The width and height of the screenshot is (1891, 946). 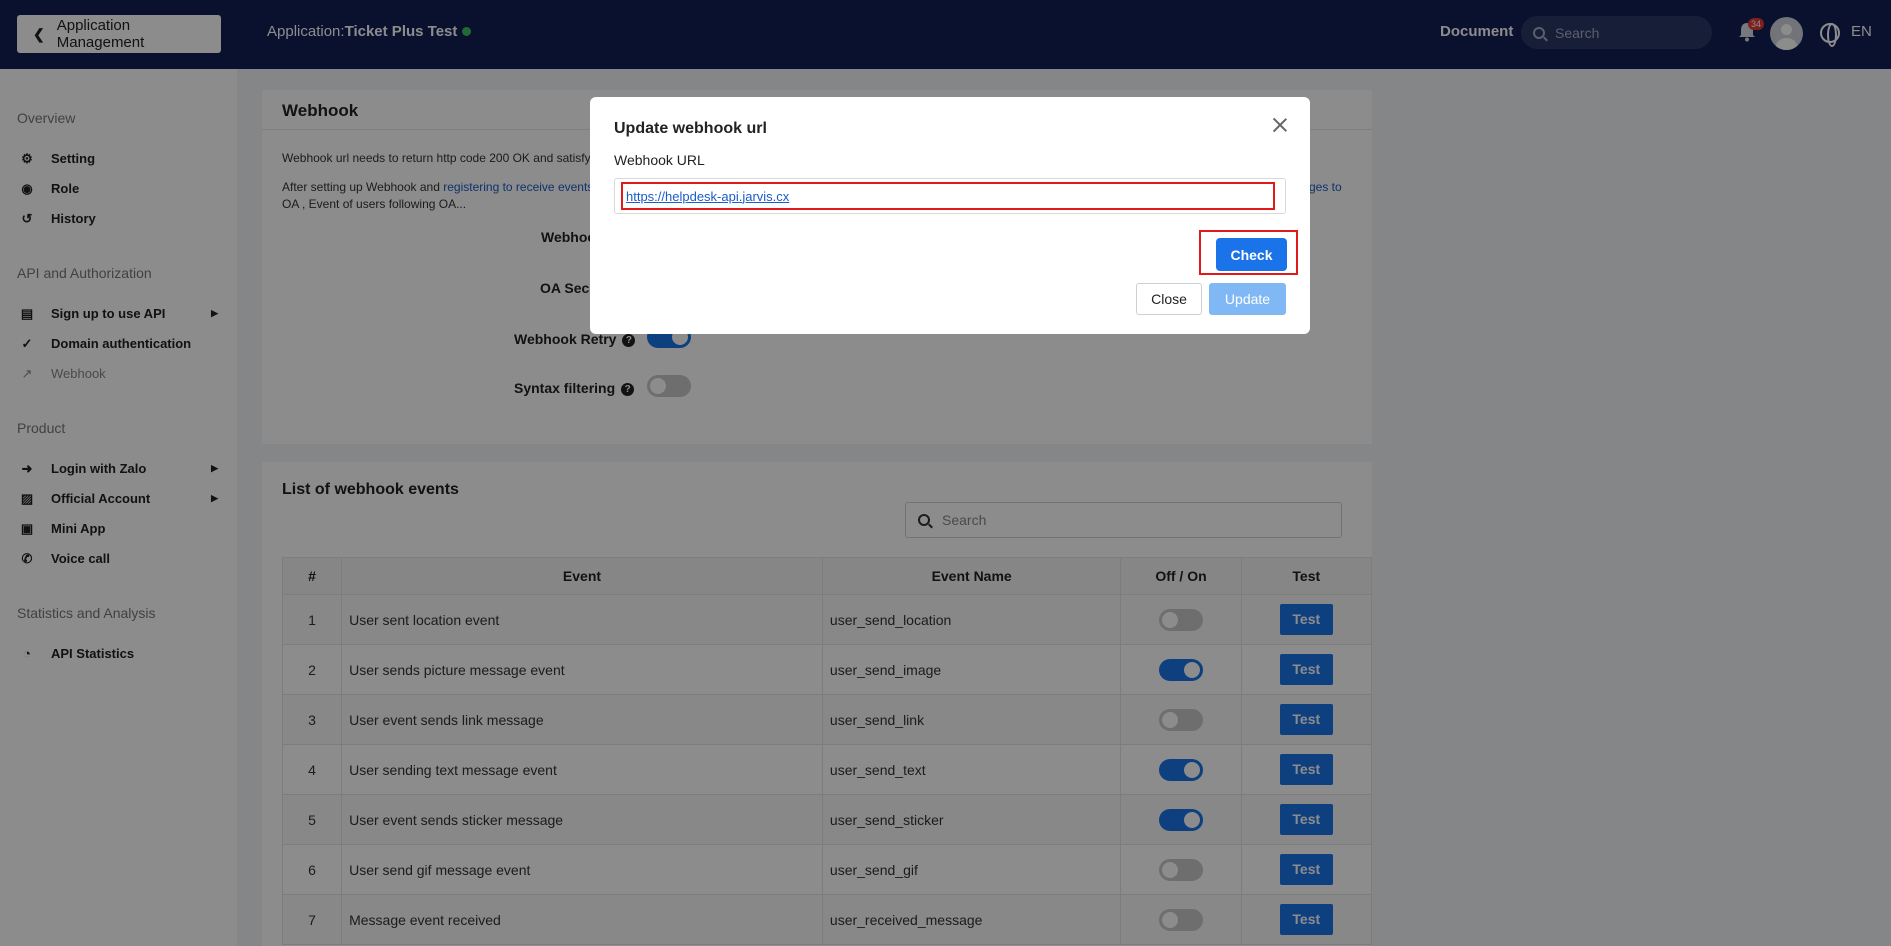 What do you see at coordinates (659, 160) in the screenshot?
I see `webhook-url-field-label: Webhook URL` at bounding box center [659, 160].